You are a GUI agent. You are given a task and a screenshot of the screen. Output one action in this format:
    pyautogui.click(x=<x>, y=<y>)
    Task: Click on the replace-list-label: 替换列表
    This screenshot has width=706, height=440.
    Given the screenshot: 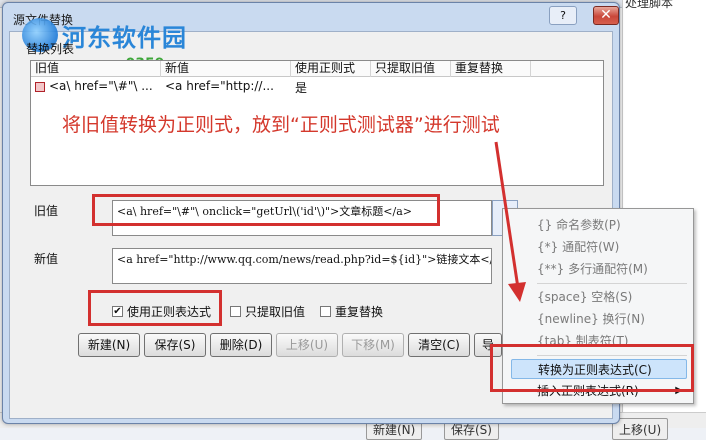 What is the action you would take?
    pyautogui.click(x=50, y=49)
    